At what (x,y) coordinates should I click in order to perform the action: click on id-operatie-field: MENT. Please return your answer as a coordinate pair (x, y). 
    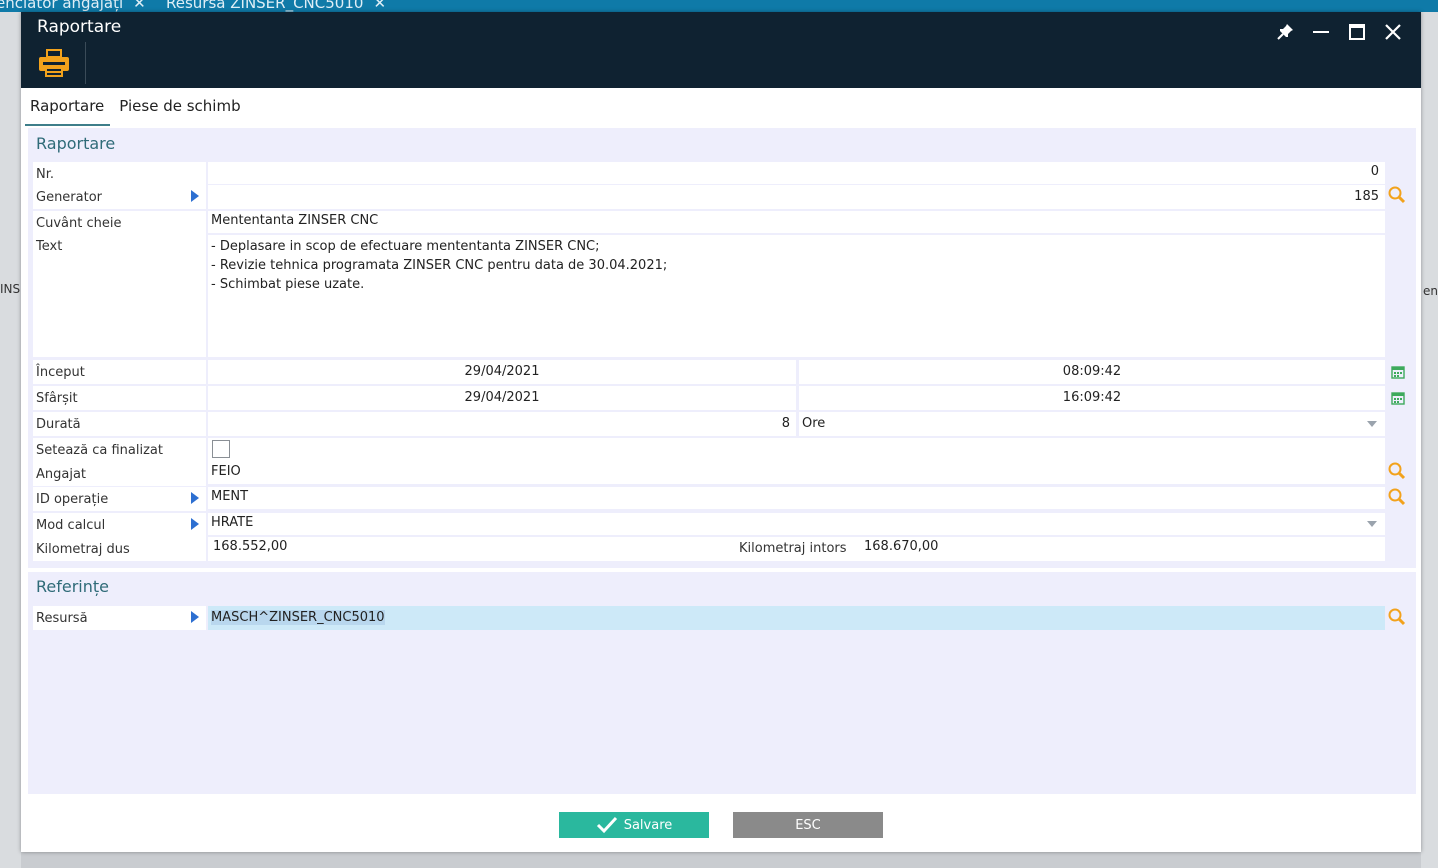
    Looking at the image, I should click on (796, 498).